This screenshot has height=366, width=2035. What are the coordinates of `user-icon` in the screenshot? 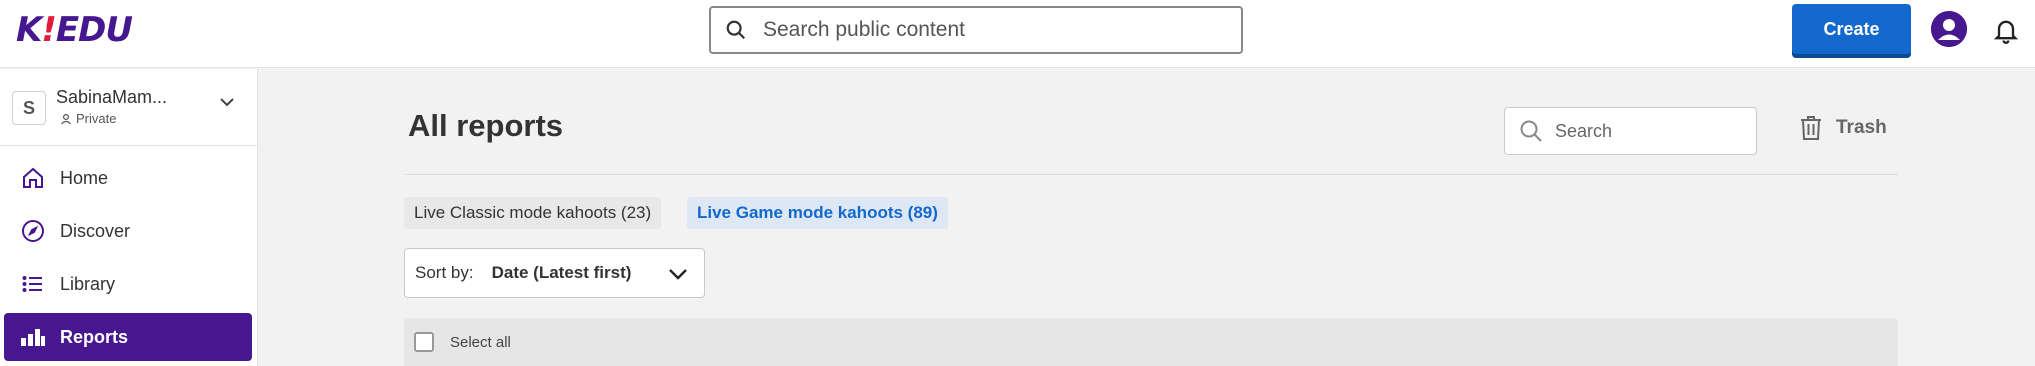 It's located at (1949, 29).